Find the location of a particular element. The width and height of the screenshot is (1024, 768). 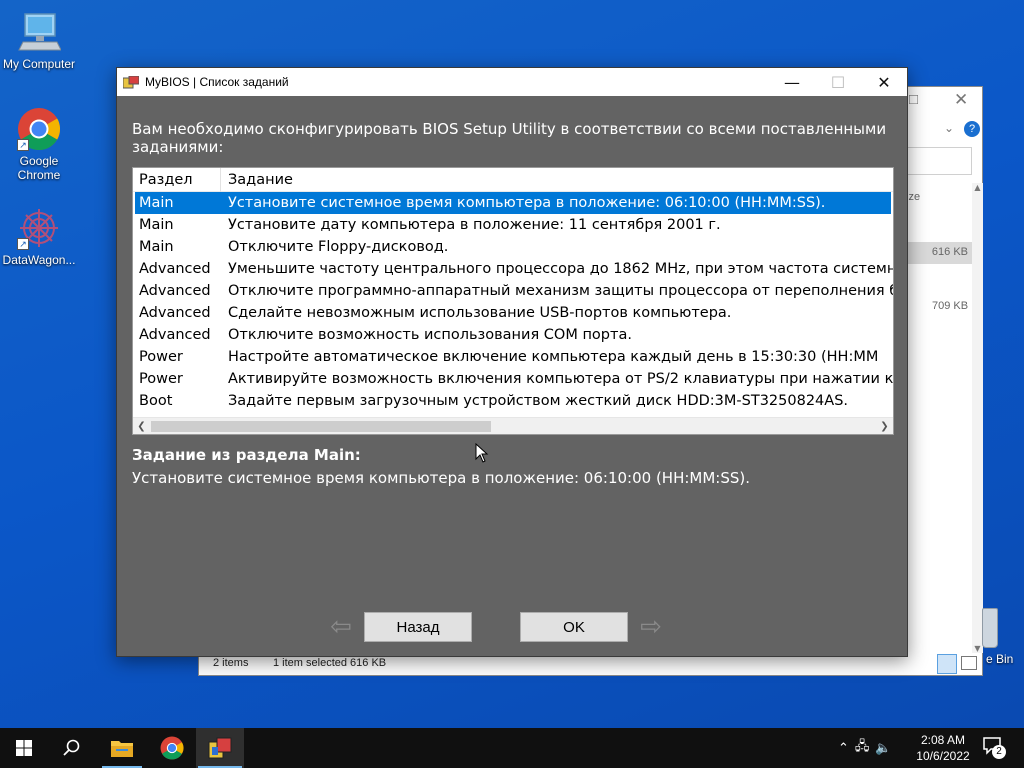

maximize-button: ☐ is located at coordinates (838, 82).